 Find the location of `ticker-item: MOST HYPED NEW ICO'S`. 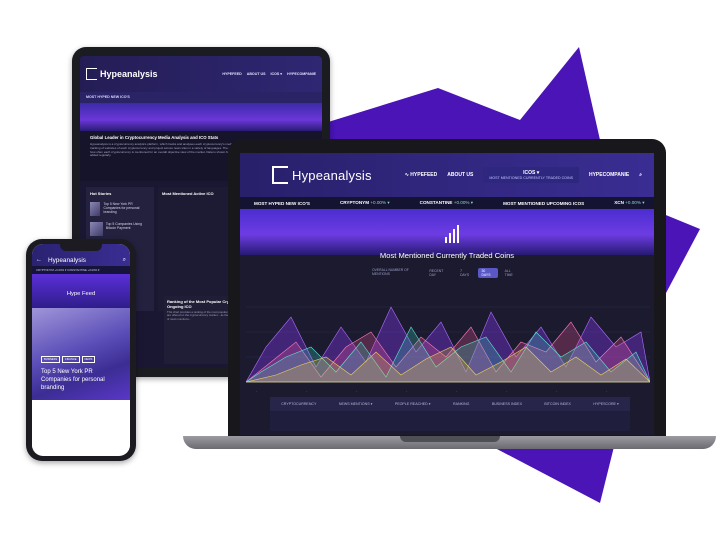

ticker-item: MOST HYPED NEW ICO'S is located at coordinates (282, 203).